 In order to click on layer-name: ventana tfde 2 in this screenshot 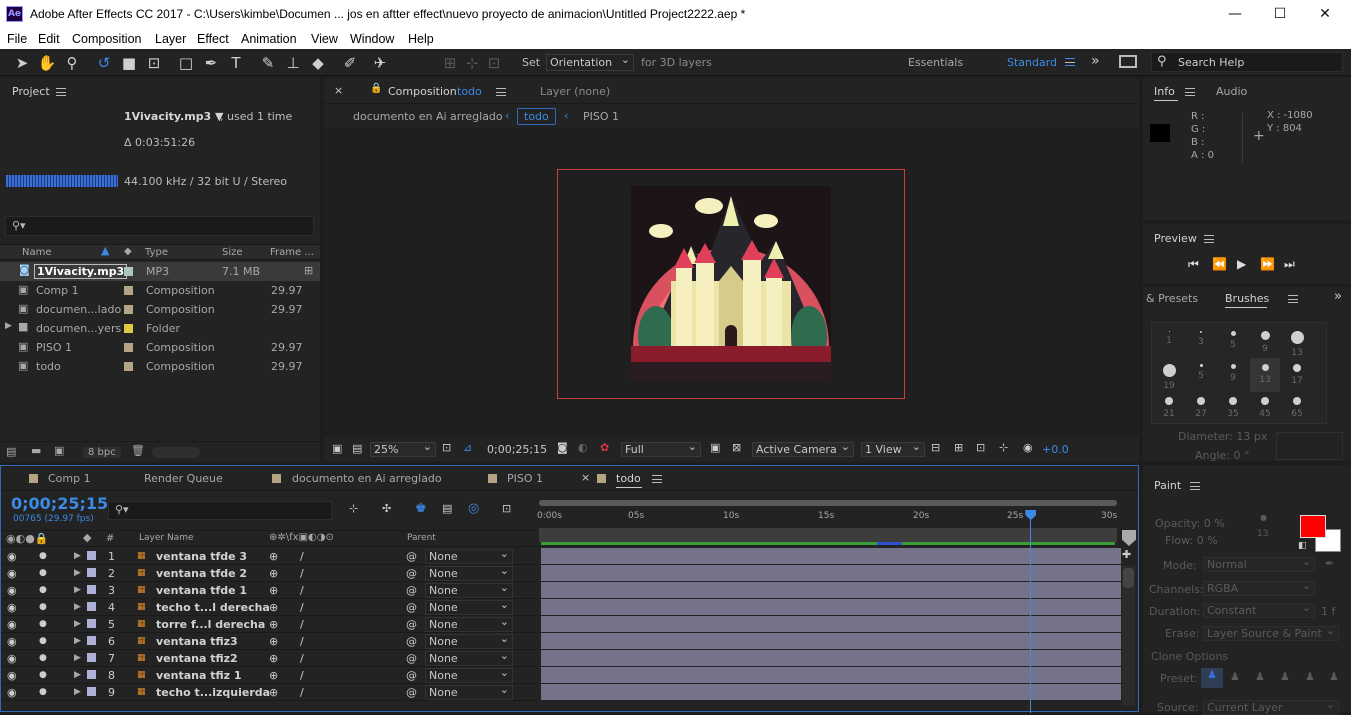, I will do `click(201, 573)`.